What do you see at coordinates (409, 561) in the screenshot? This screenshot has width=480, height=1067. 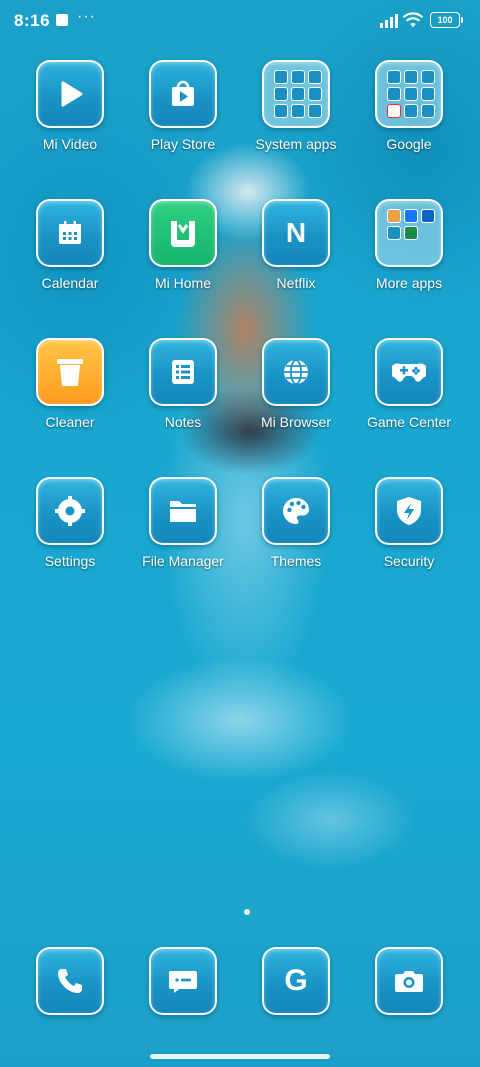 I see `app-label: Security` at bounding box center [409, 561].